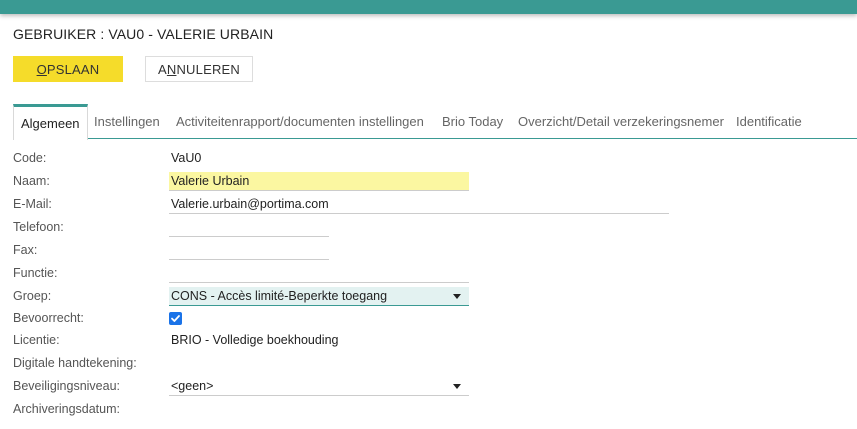 Image resolution: width=857 pixels, height=429 pixels. I want to click on page-title: GEBRUIKER : VAU0 - VALERIE URBAIN, so click(143, 34).